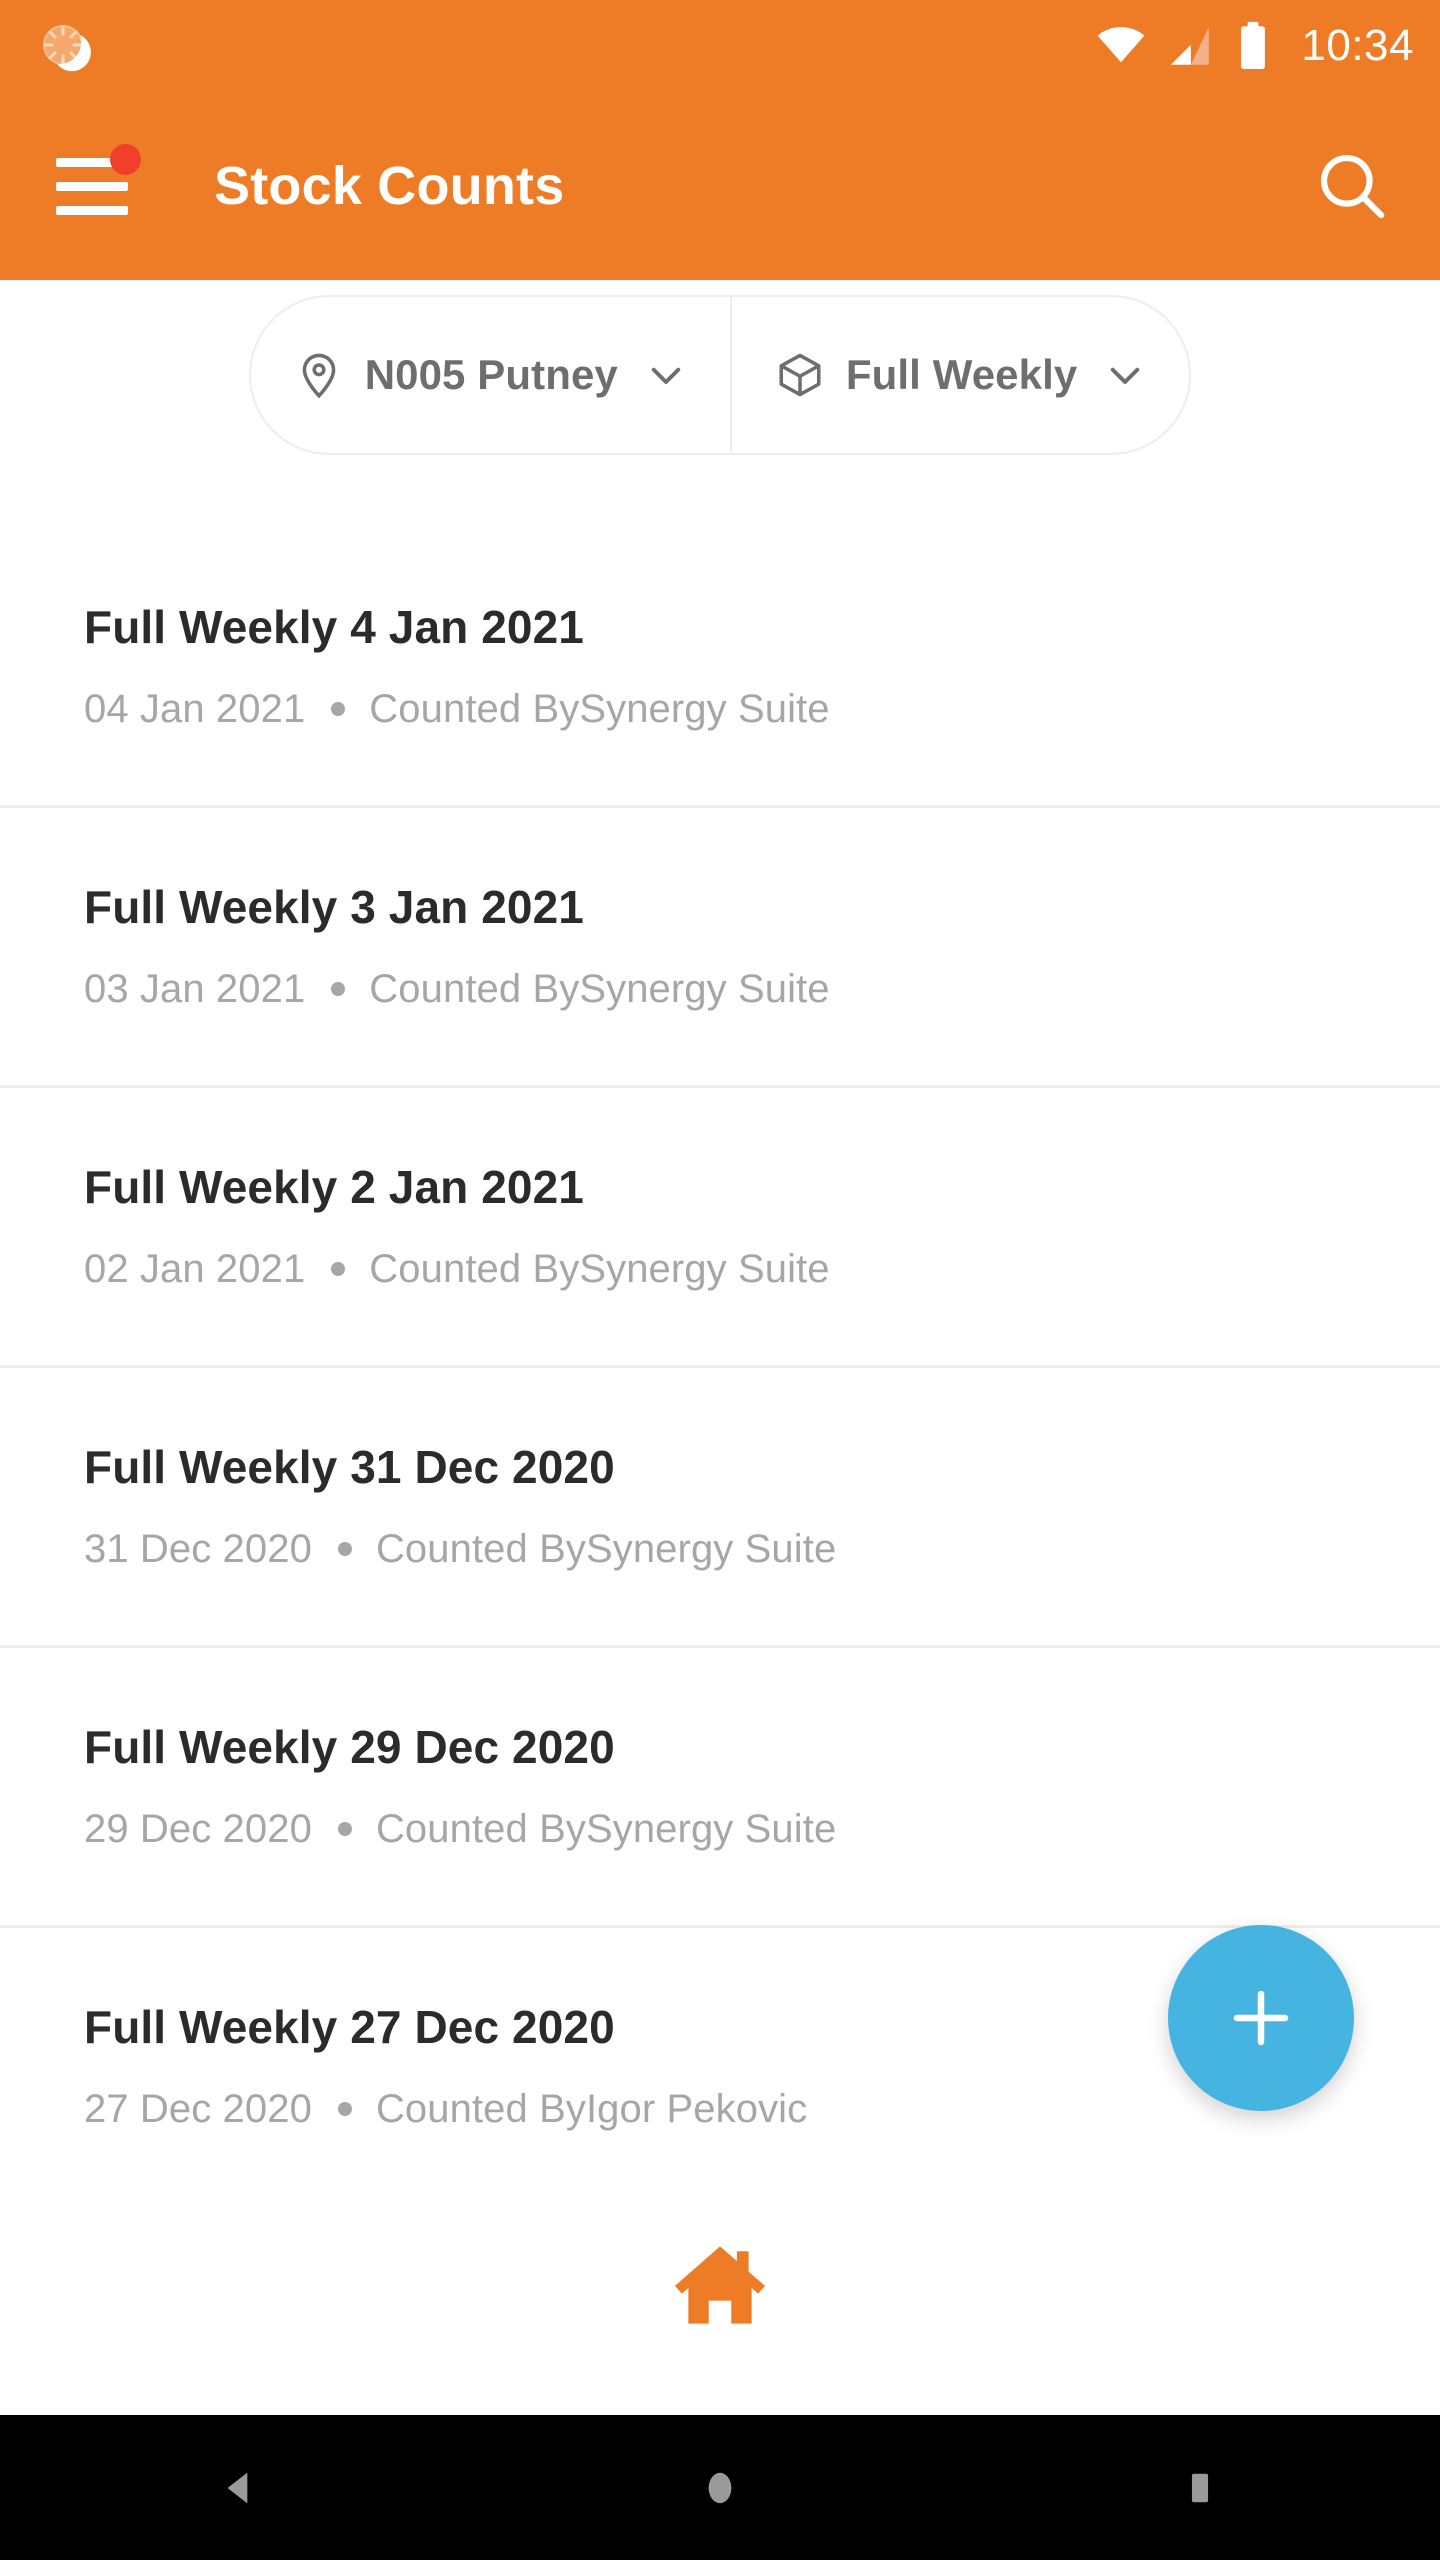 The image size is (1440, 2560). What do you see at coordinates (198, 1548) in the screenshot?
I see `row-date: 31 Dec 2020` at bounding box center [198, 1548].